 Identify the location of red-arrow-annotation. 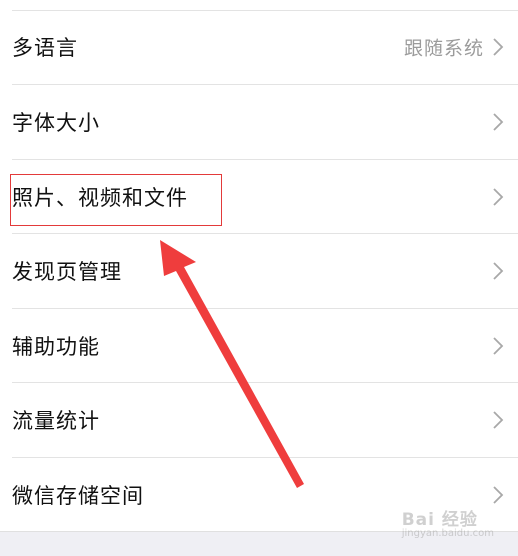
(232, 364).